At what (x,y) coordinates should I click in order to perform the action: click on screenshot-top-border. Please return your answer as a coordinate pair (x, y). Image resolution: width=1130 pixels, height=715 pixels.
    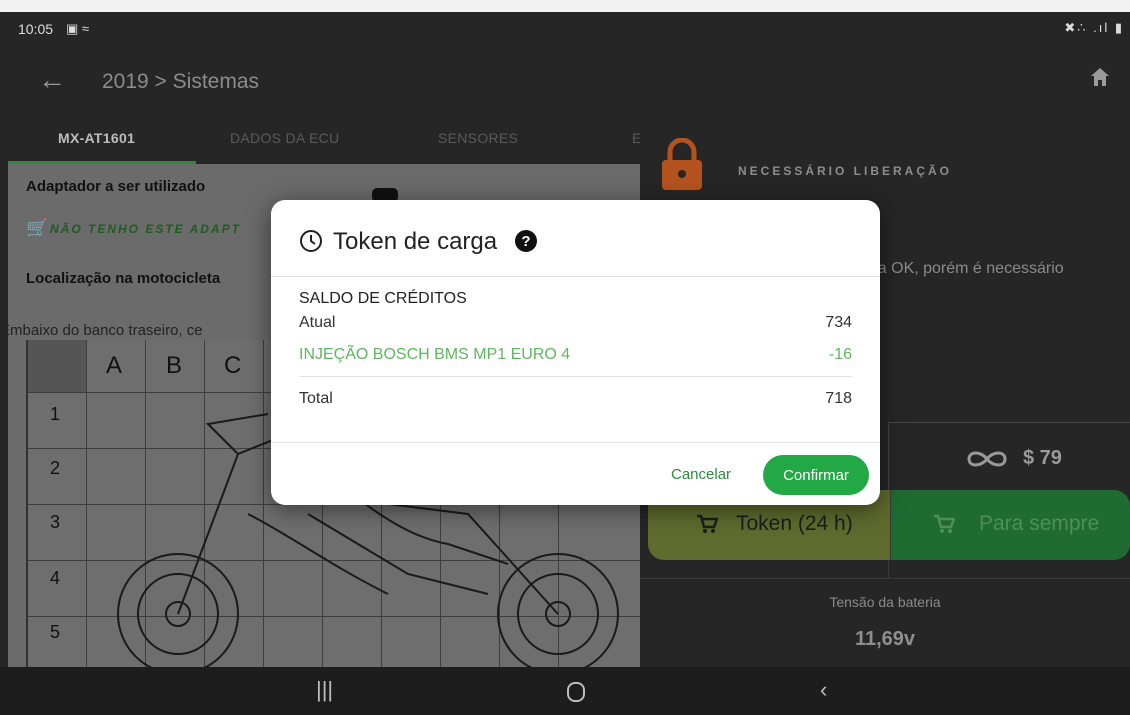
    Looking at the image, I should click on (565, 6).